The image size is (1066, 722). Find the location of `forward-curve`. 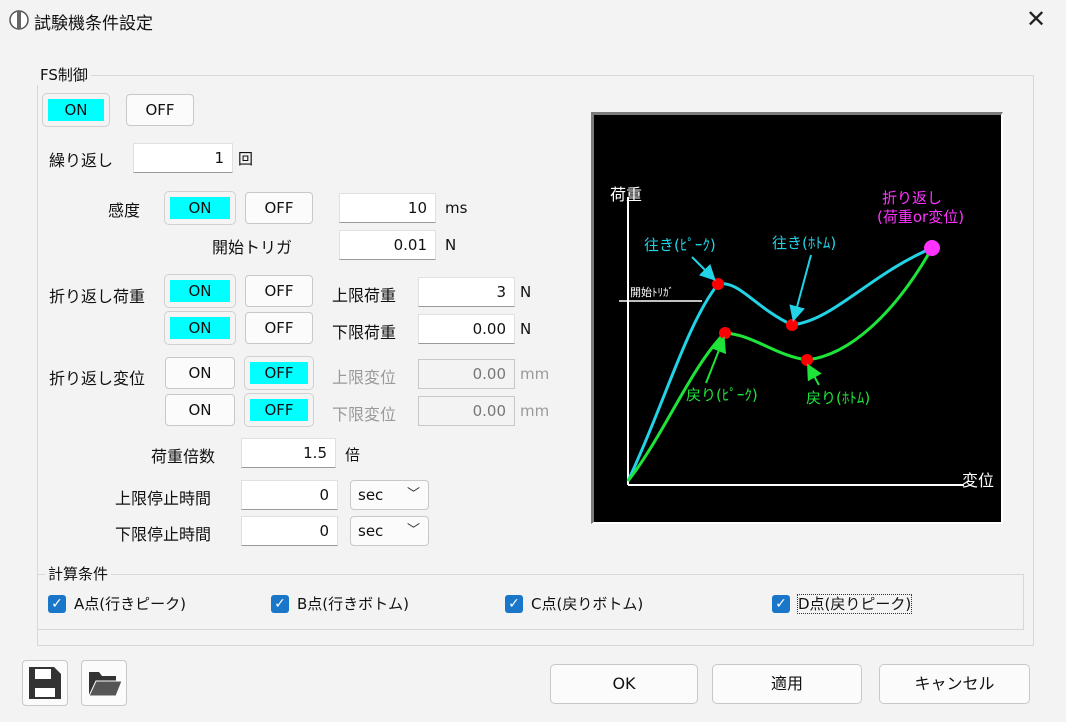

forward-curve is located at coordinates (779, 364).